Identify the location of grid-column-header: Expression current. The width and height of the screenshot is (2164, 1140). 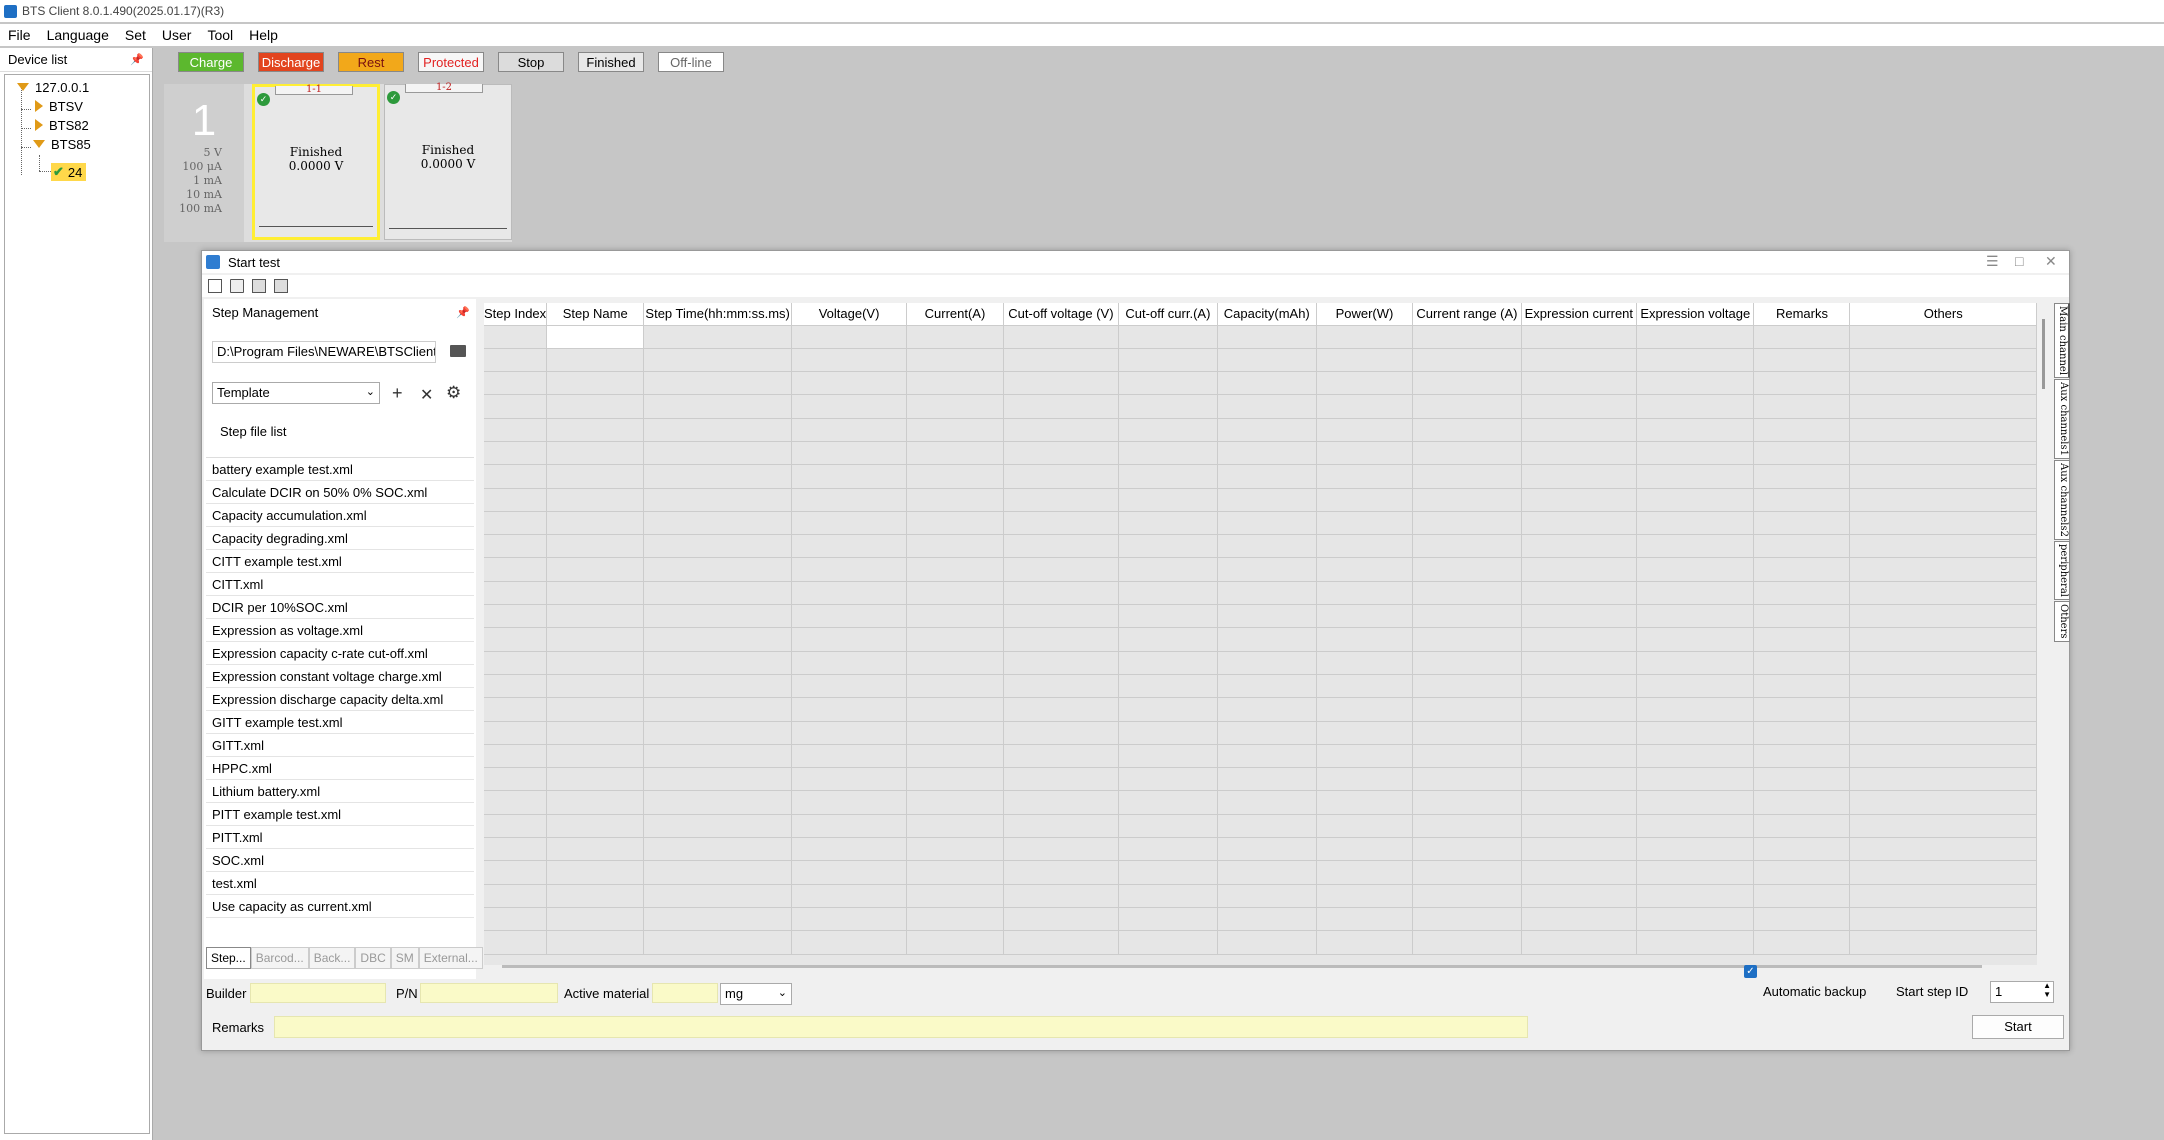
(1579, 314).